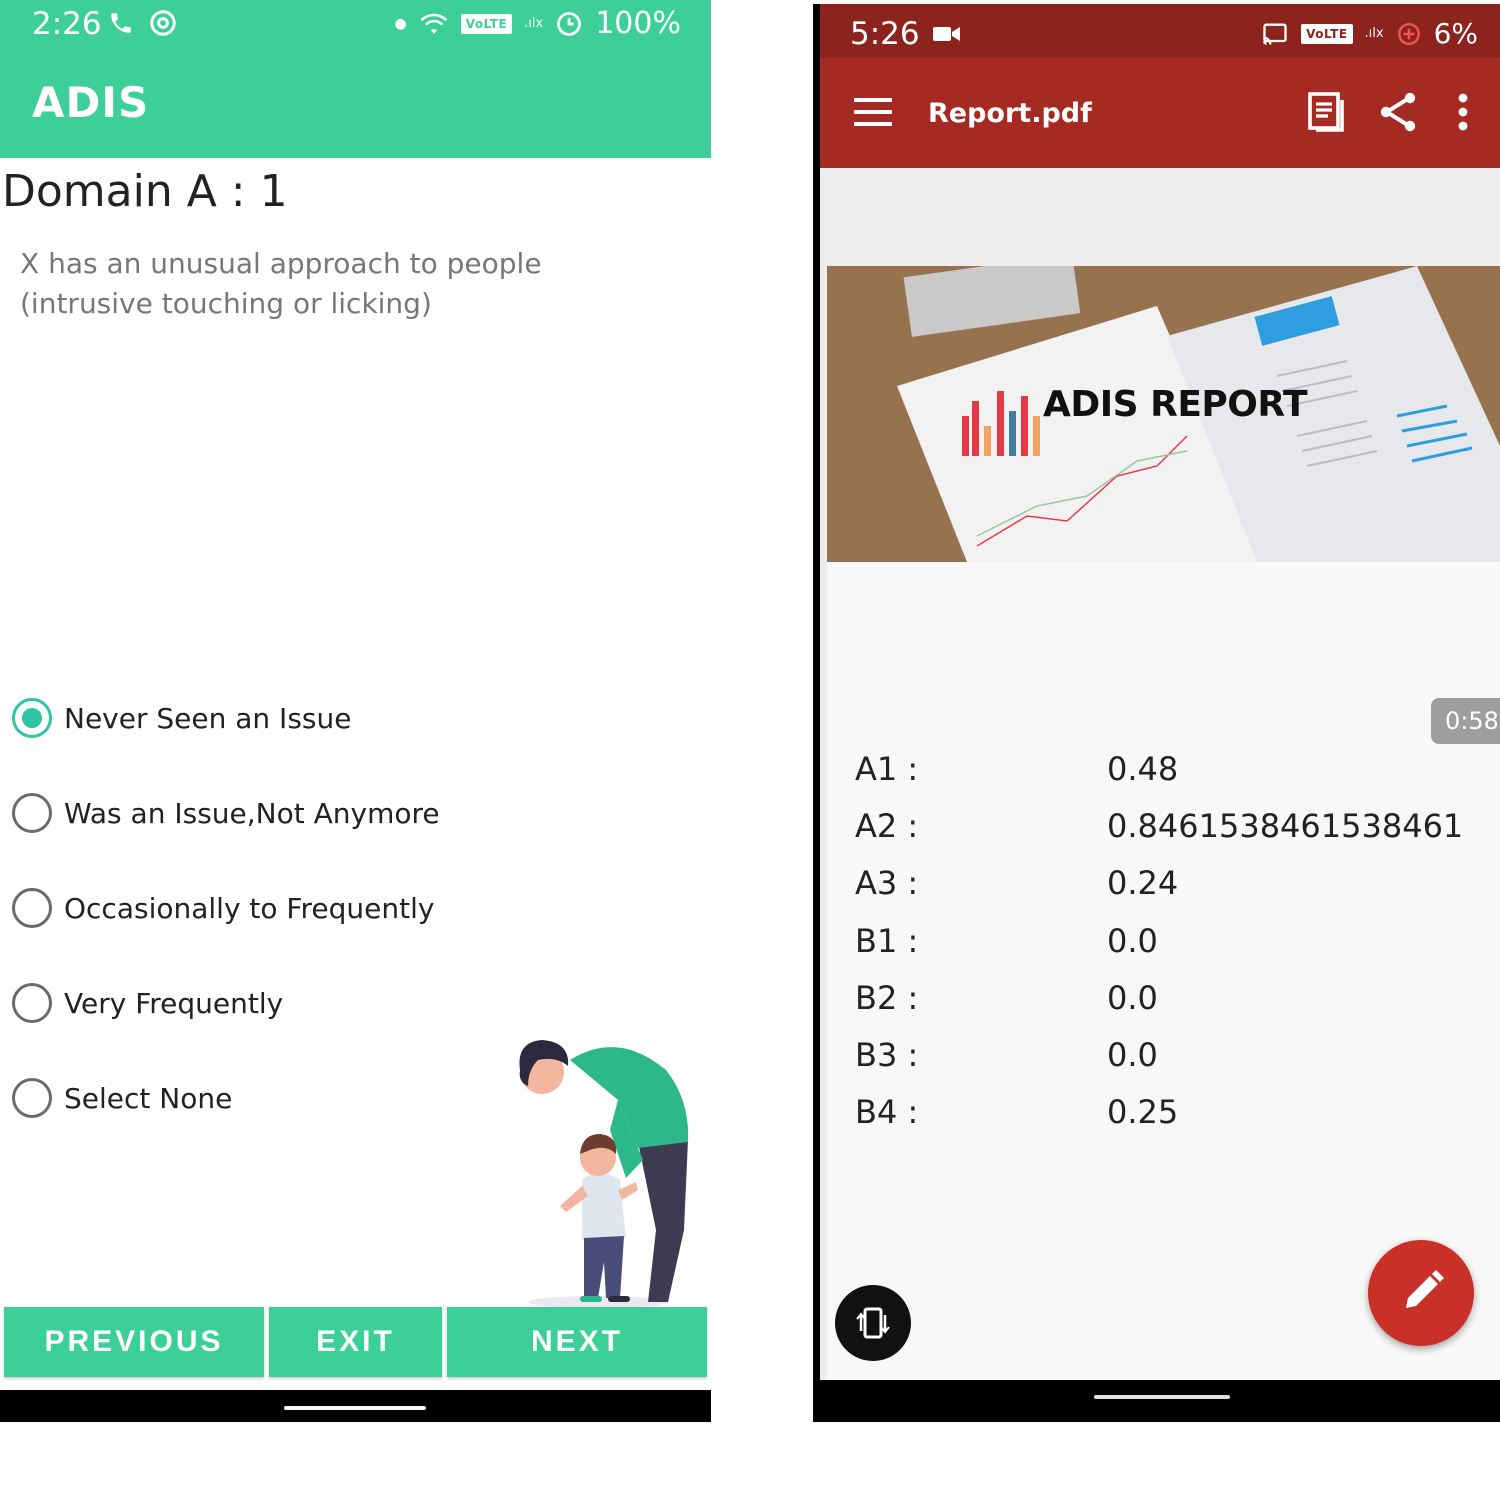 This screenshot has width=1500, height=1500. What do you see at coordinates (1463, 112) in the screenshot?
I see `more-options-icon` at bounding box center [1463, 112].